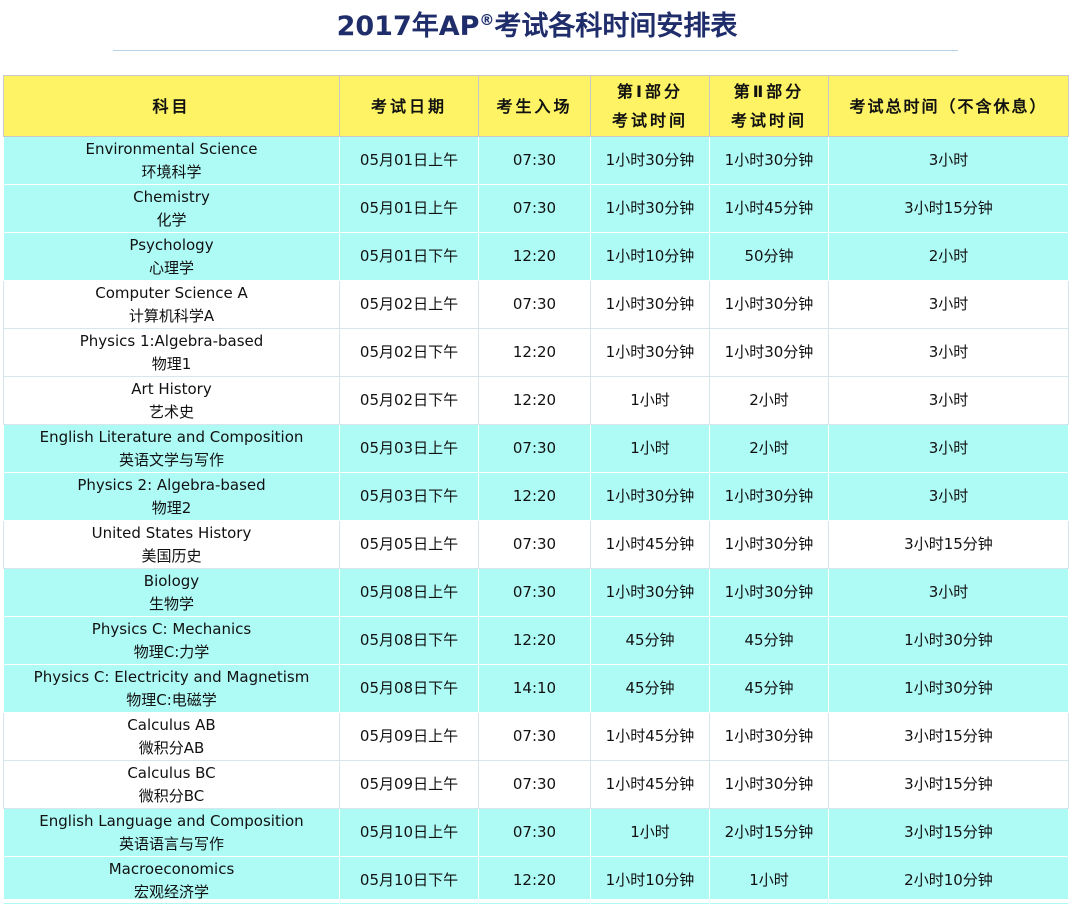 This screenshot has width=1074, height=905. I want to click on subject-english: Psychology, so click(171, 244).